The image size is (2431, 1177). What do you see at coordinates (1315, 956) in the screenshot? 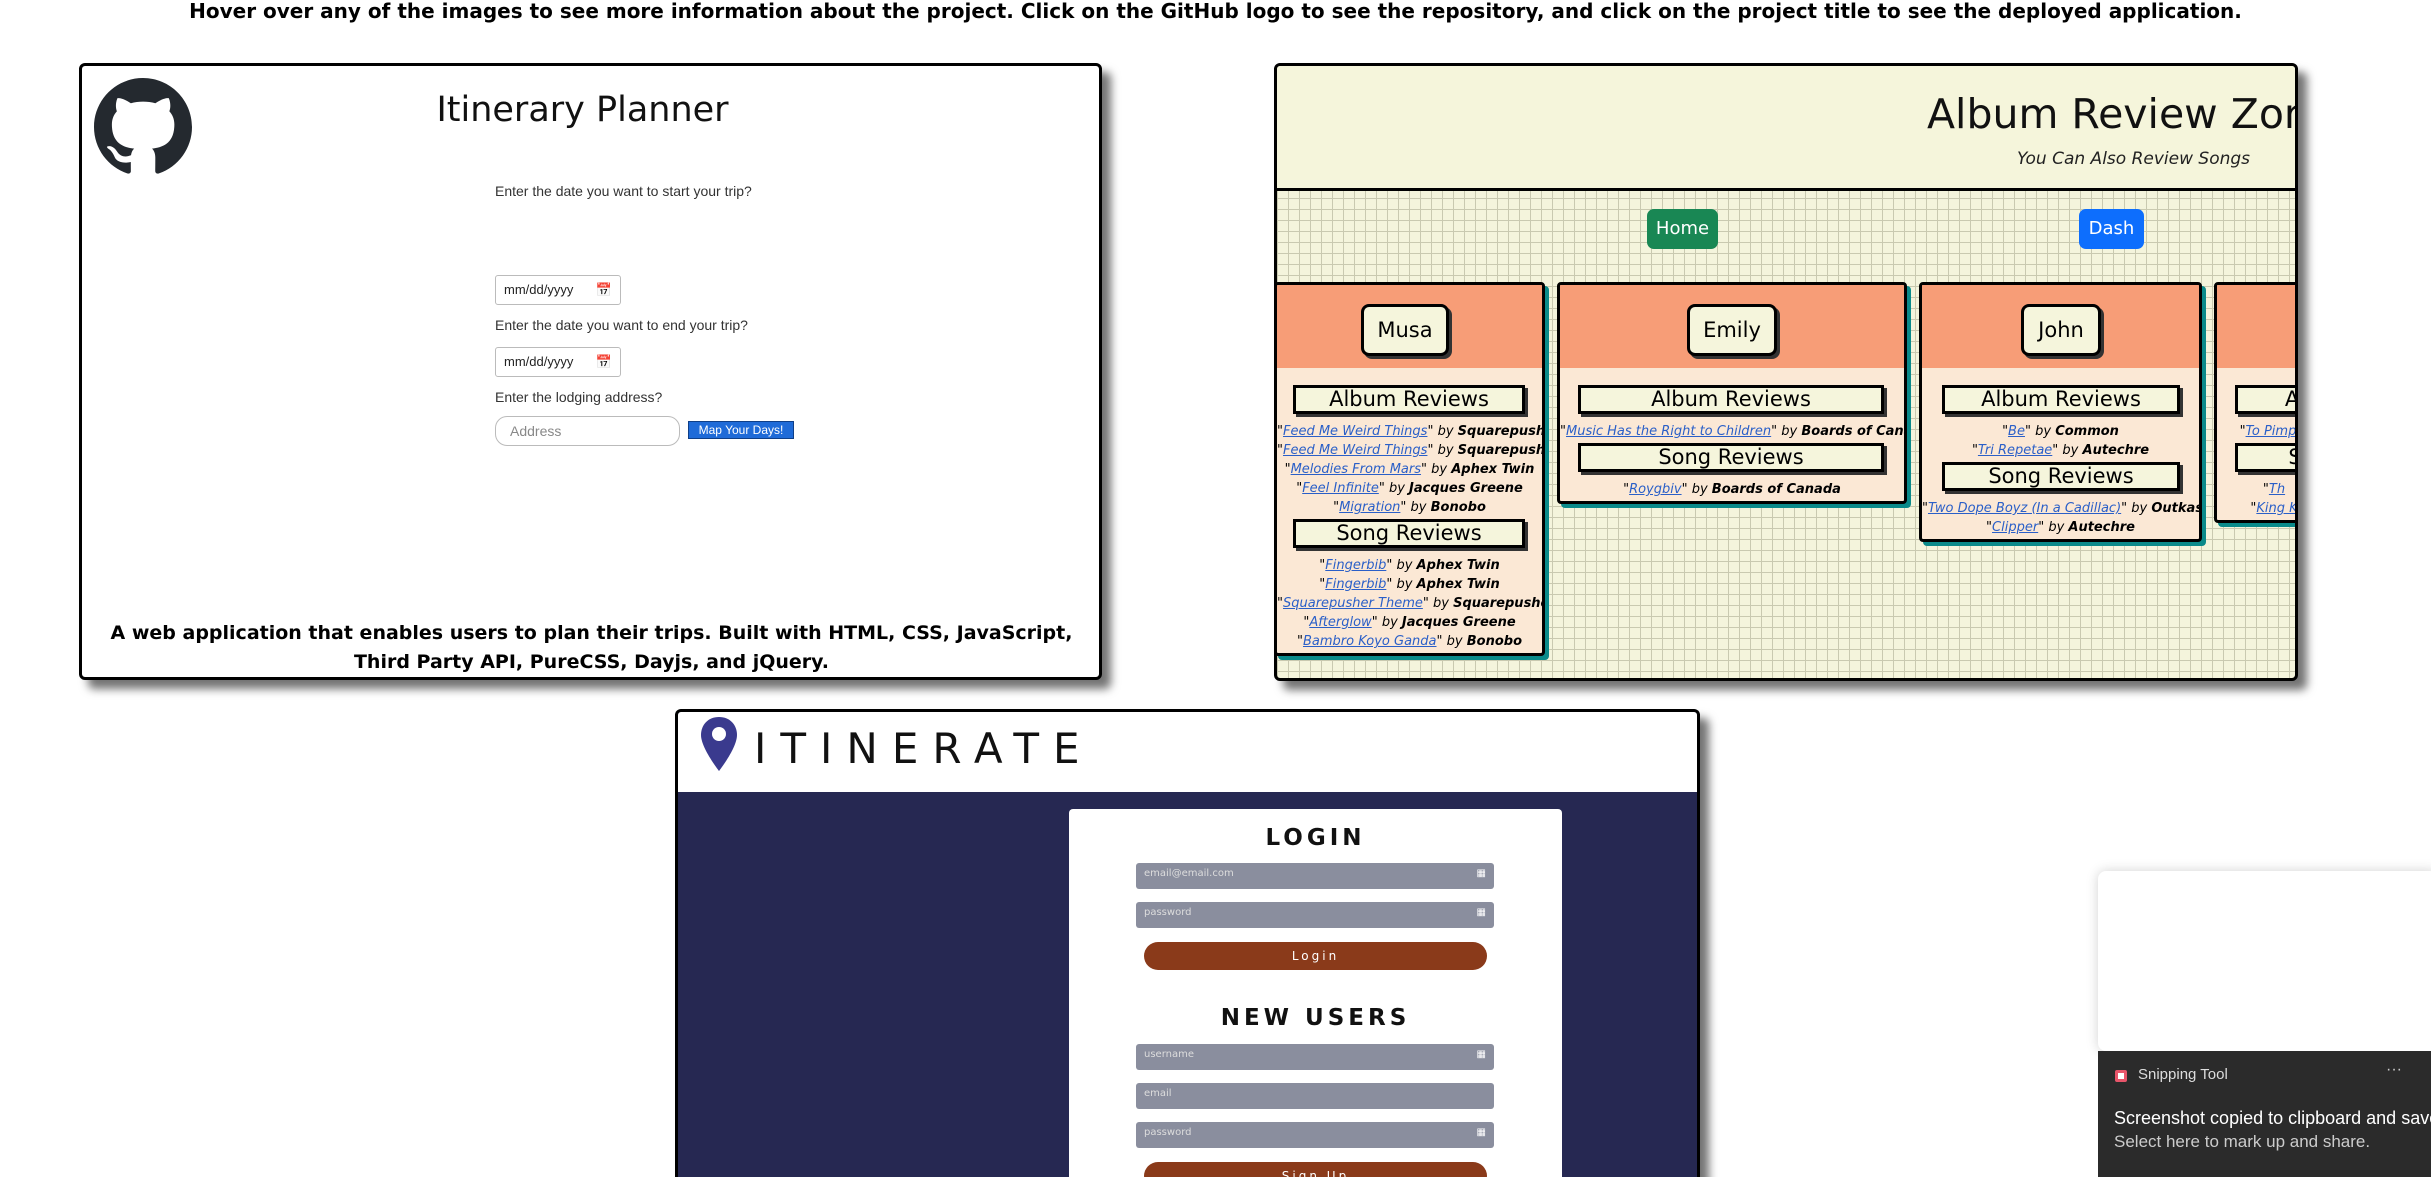
I see `login-button: Login` at bounding box center [1315, 956].